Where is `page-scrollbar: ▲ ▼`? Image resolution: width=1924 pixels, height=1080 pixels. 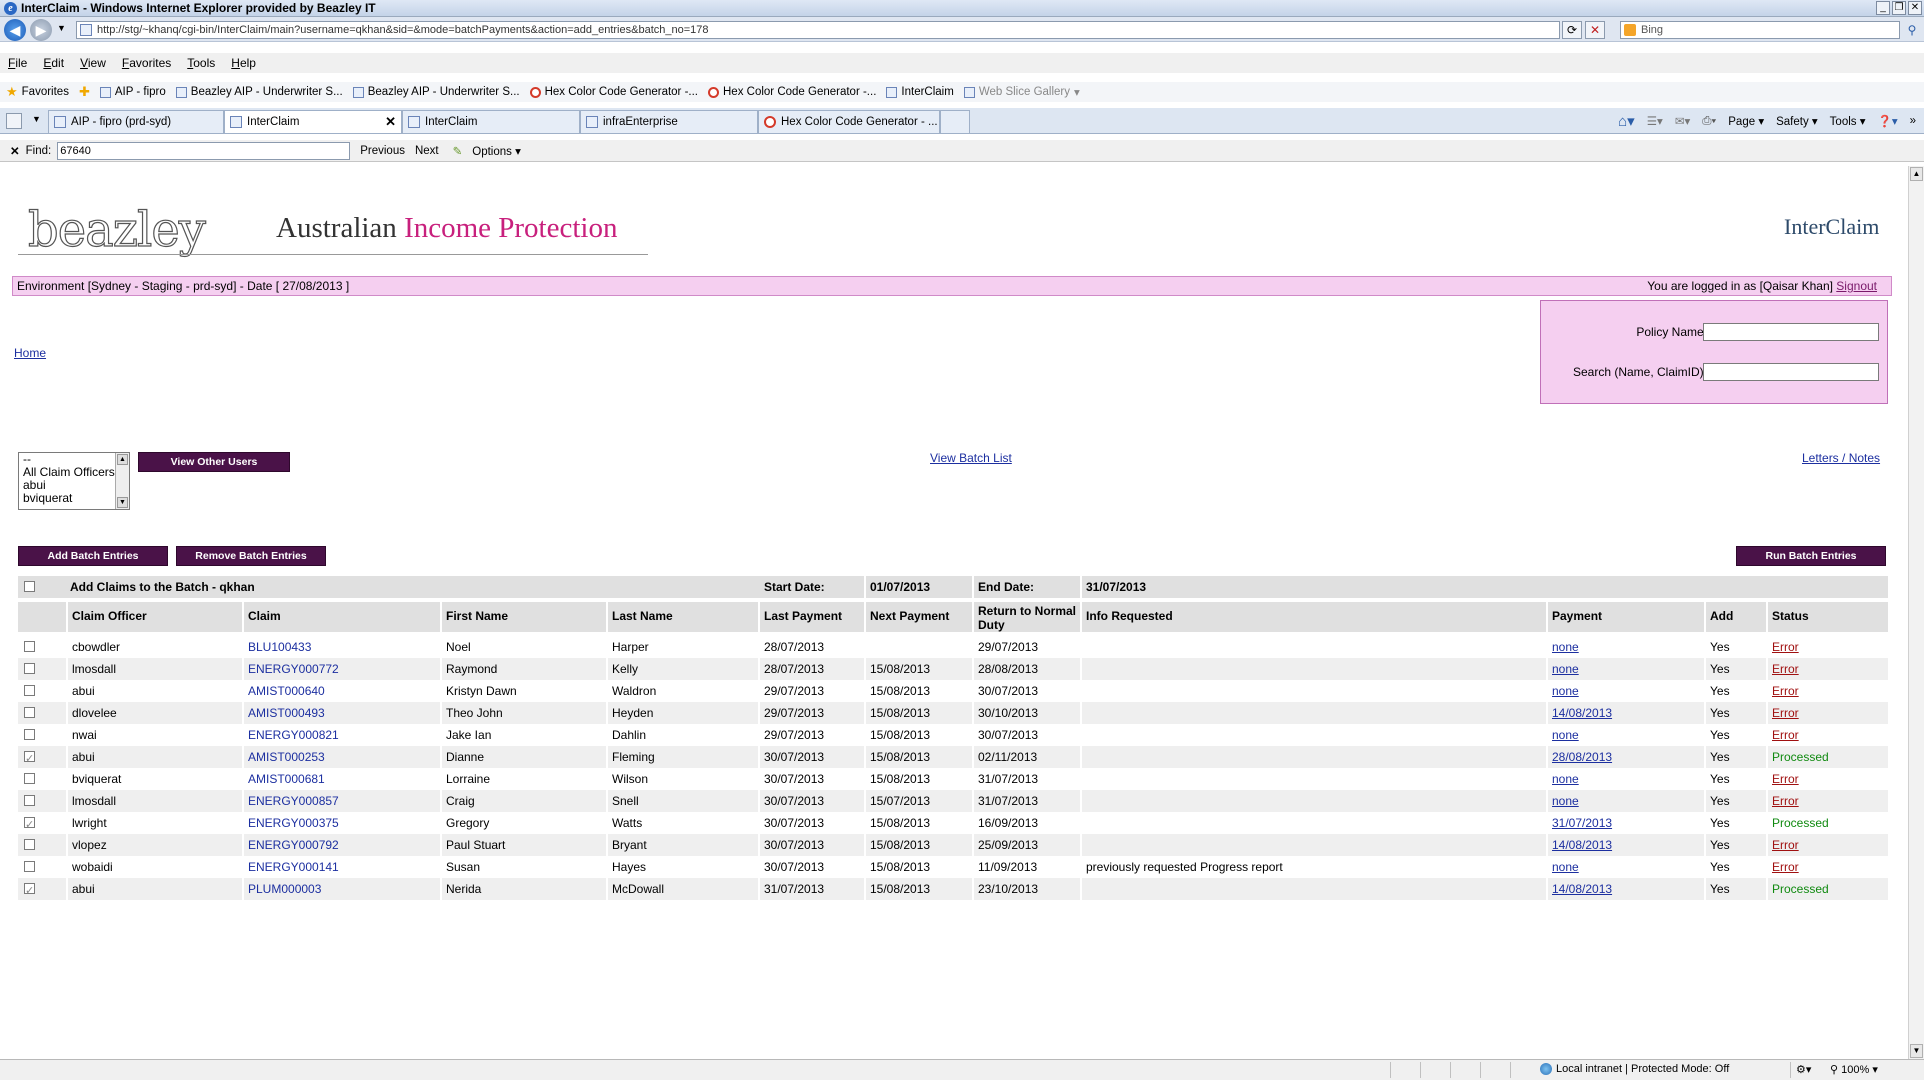 page-scrollbar: ▲ ▼ is located at coordinates (1916, 612).